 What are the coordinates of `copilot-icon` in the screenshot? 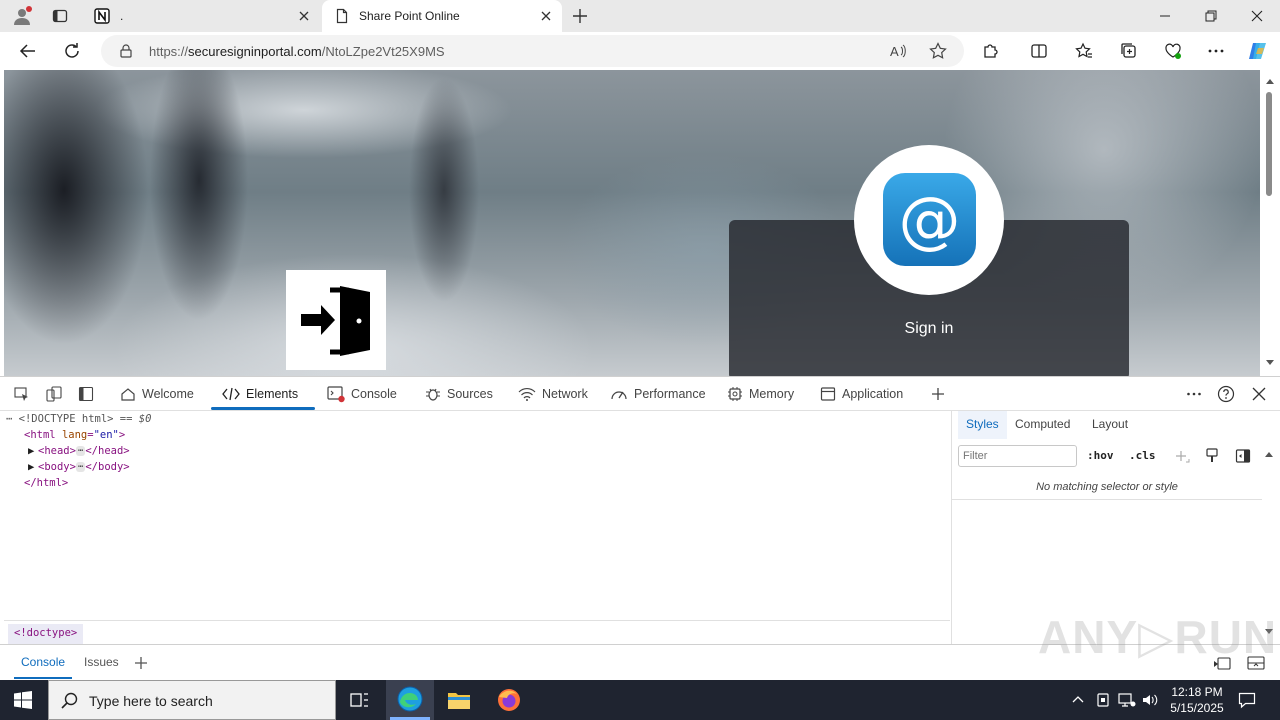 It's located at (1257, 51).